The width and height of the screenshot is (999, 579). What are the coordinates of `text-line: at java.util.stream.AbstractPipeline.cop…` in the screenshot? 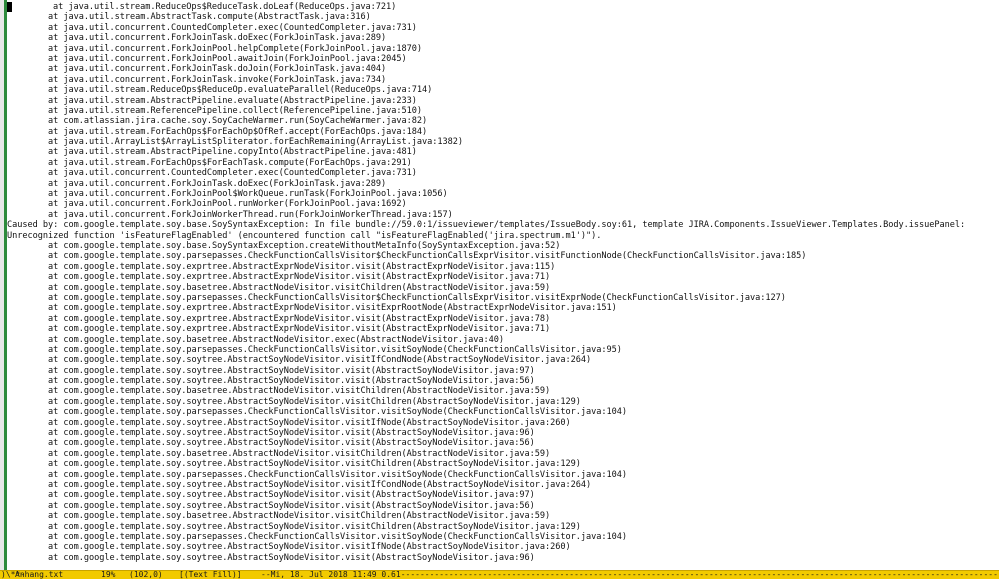 It's located at (503, 152).